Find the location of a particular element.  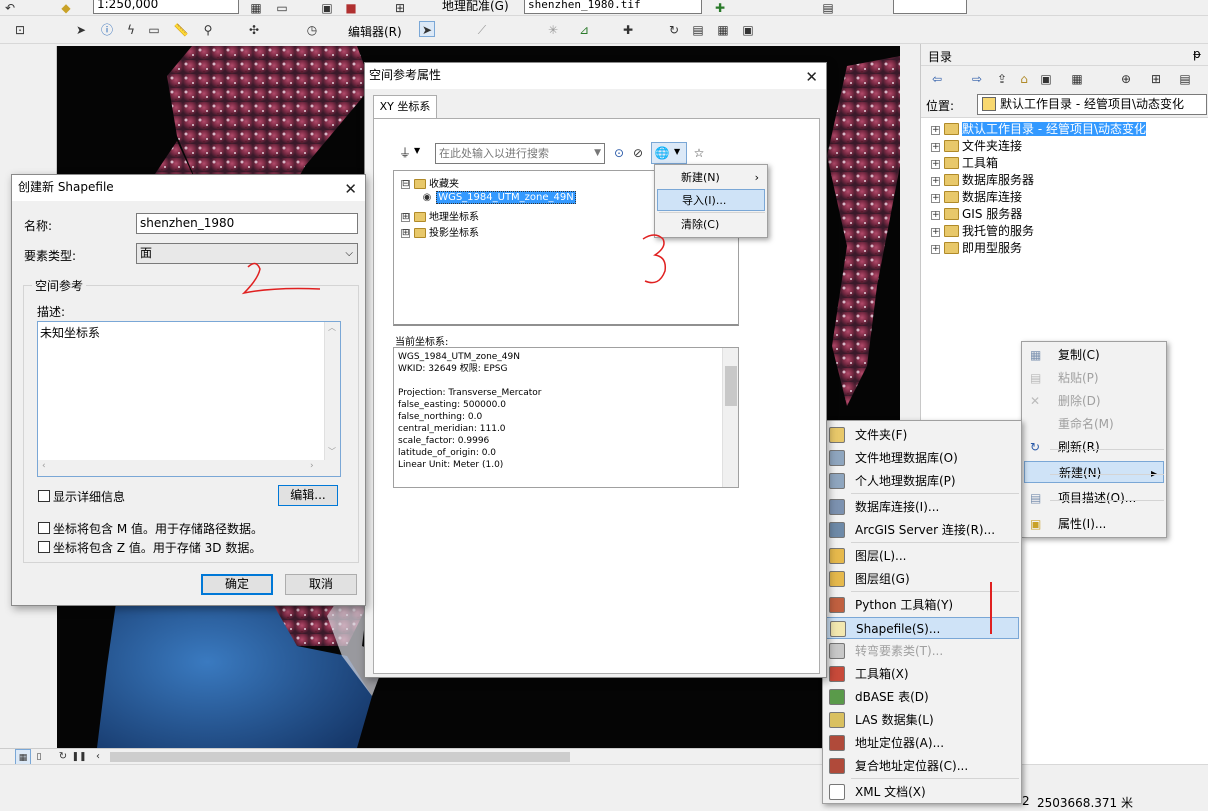

menu-clear: 清除(C) is located at coordinates (711, 225).